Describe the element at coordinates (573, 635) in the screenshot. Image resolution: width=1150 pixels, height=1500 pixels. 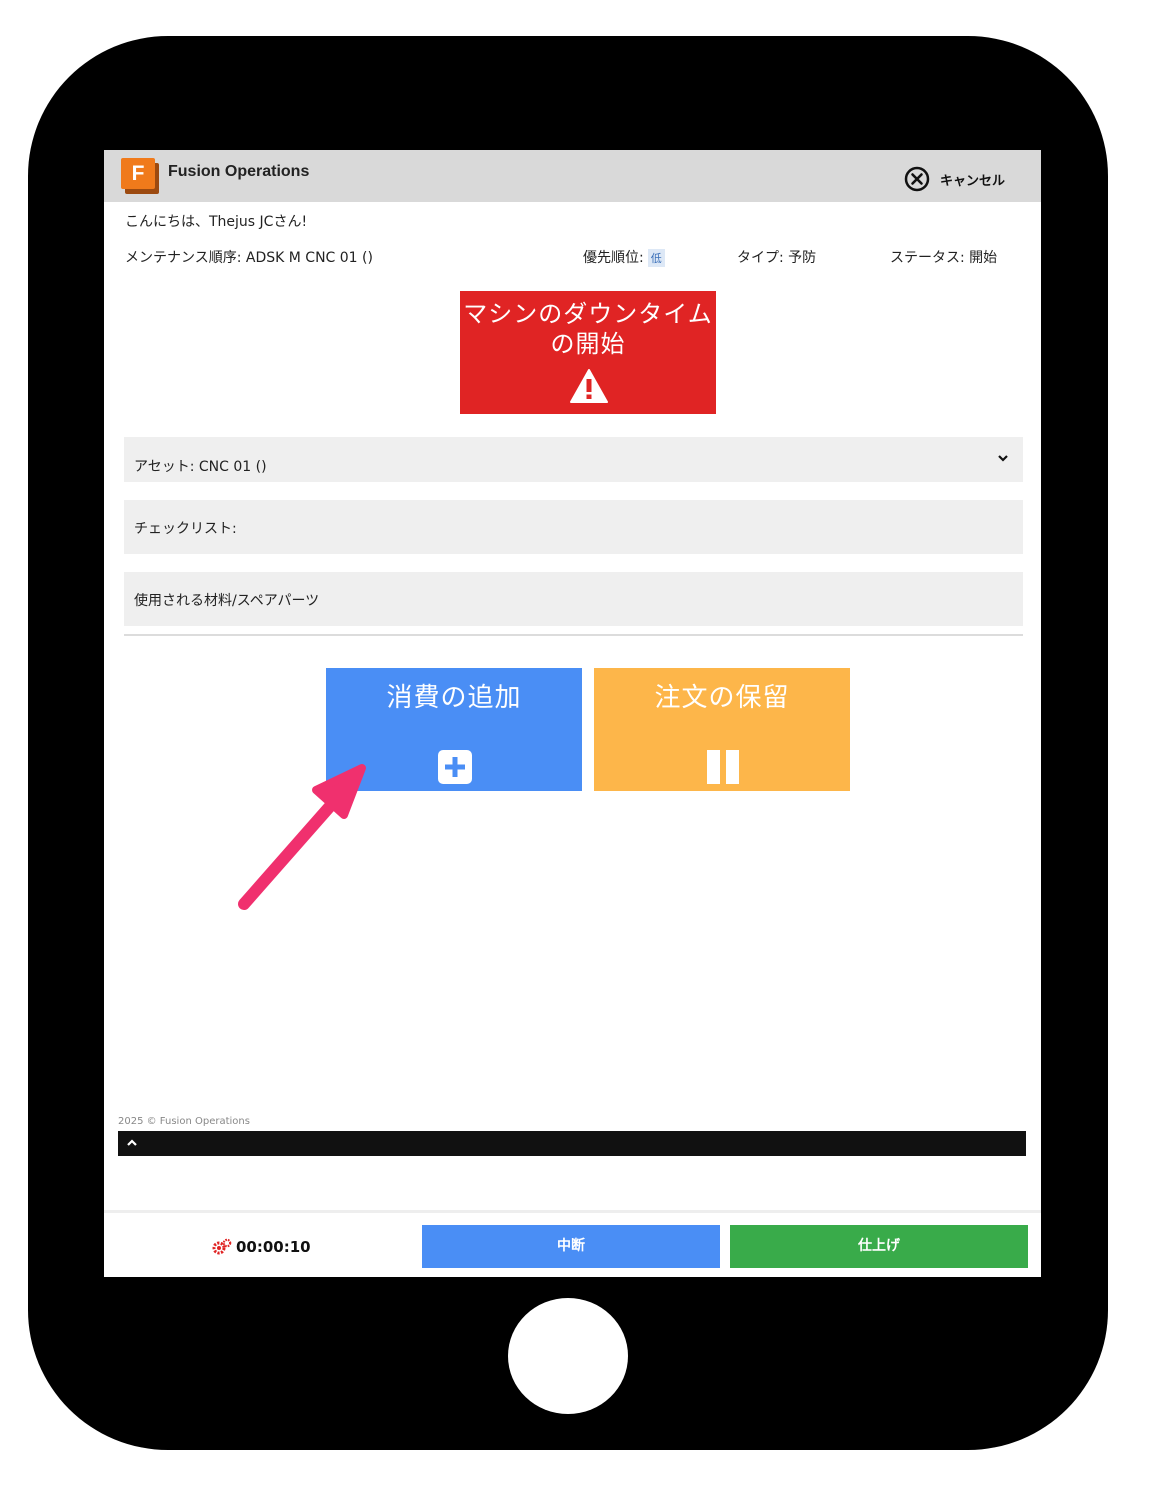
I see `section-divider` at that location.